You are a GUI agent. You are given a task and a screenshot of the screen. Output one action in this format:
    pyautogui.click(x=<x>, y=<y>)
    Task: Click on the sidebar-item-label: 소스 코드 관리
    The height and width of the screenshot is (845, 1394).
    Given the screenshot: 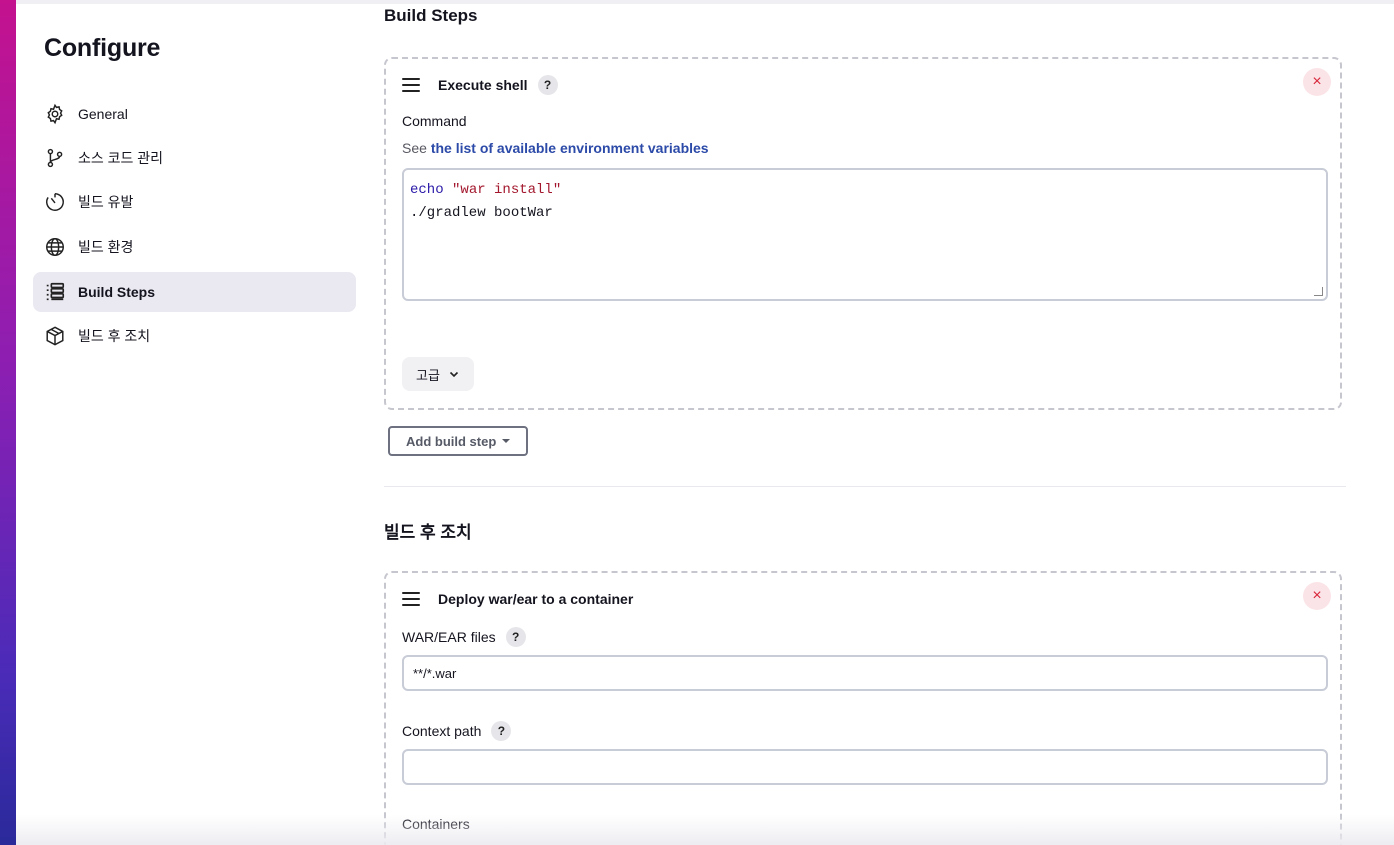 What is the action you would take?
    pyautogui.click(x=121, y=158)
    